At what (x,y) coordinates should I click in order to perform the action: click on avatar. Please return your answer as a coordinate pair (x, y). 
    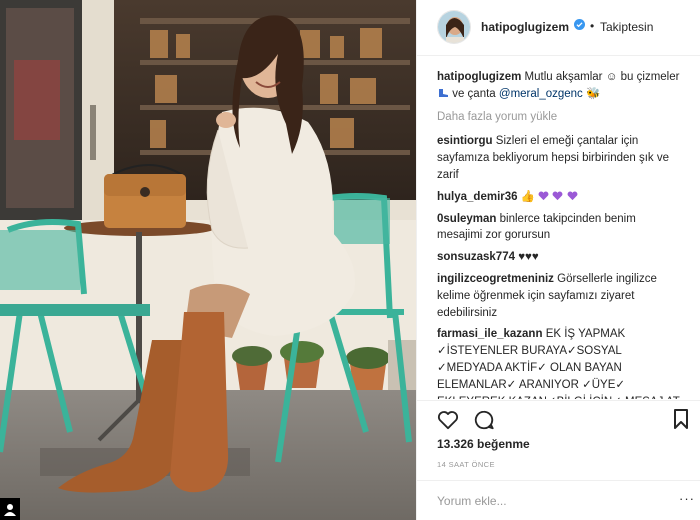
    Looking at the image, I should click on (454, 27).